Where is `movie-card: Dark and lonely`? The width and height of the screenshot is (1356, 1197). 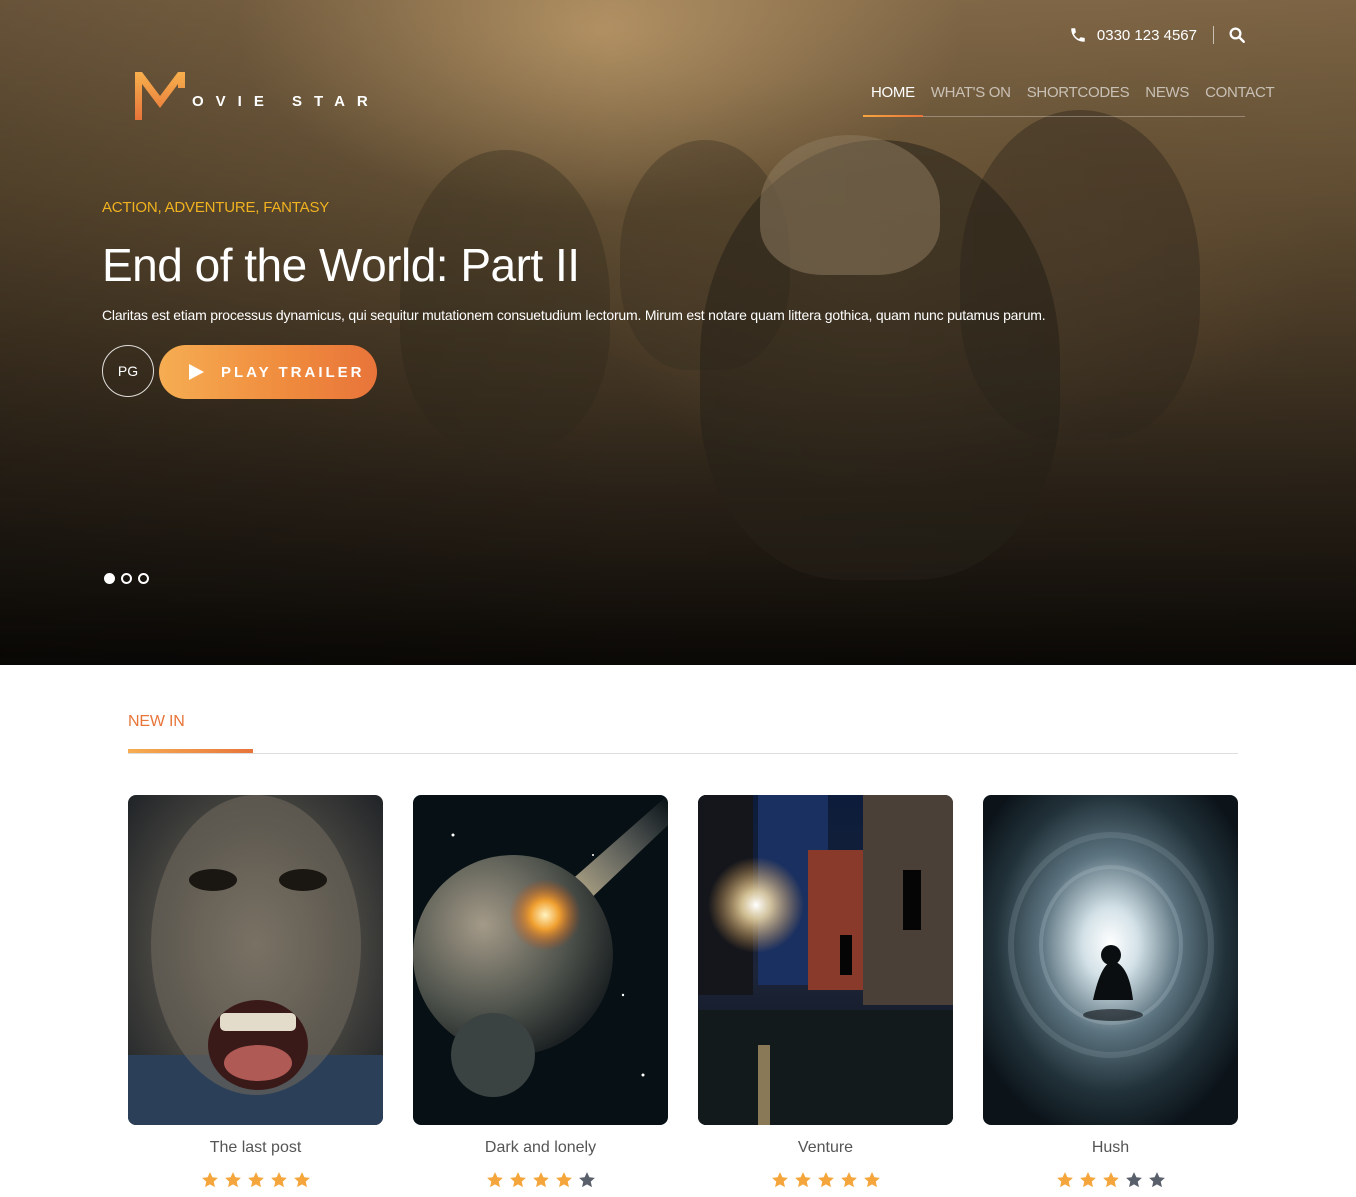
movie-card: Dark and lonely is located at coordinates (540, 992).